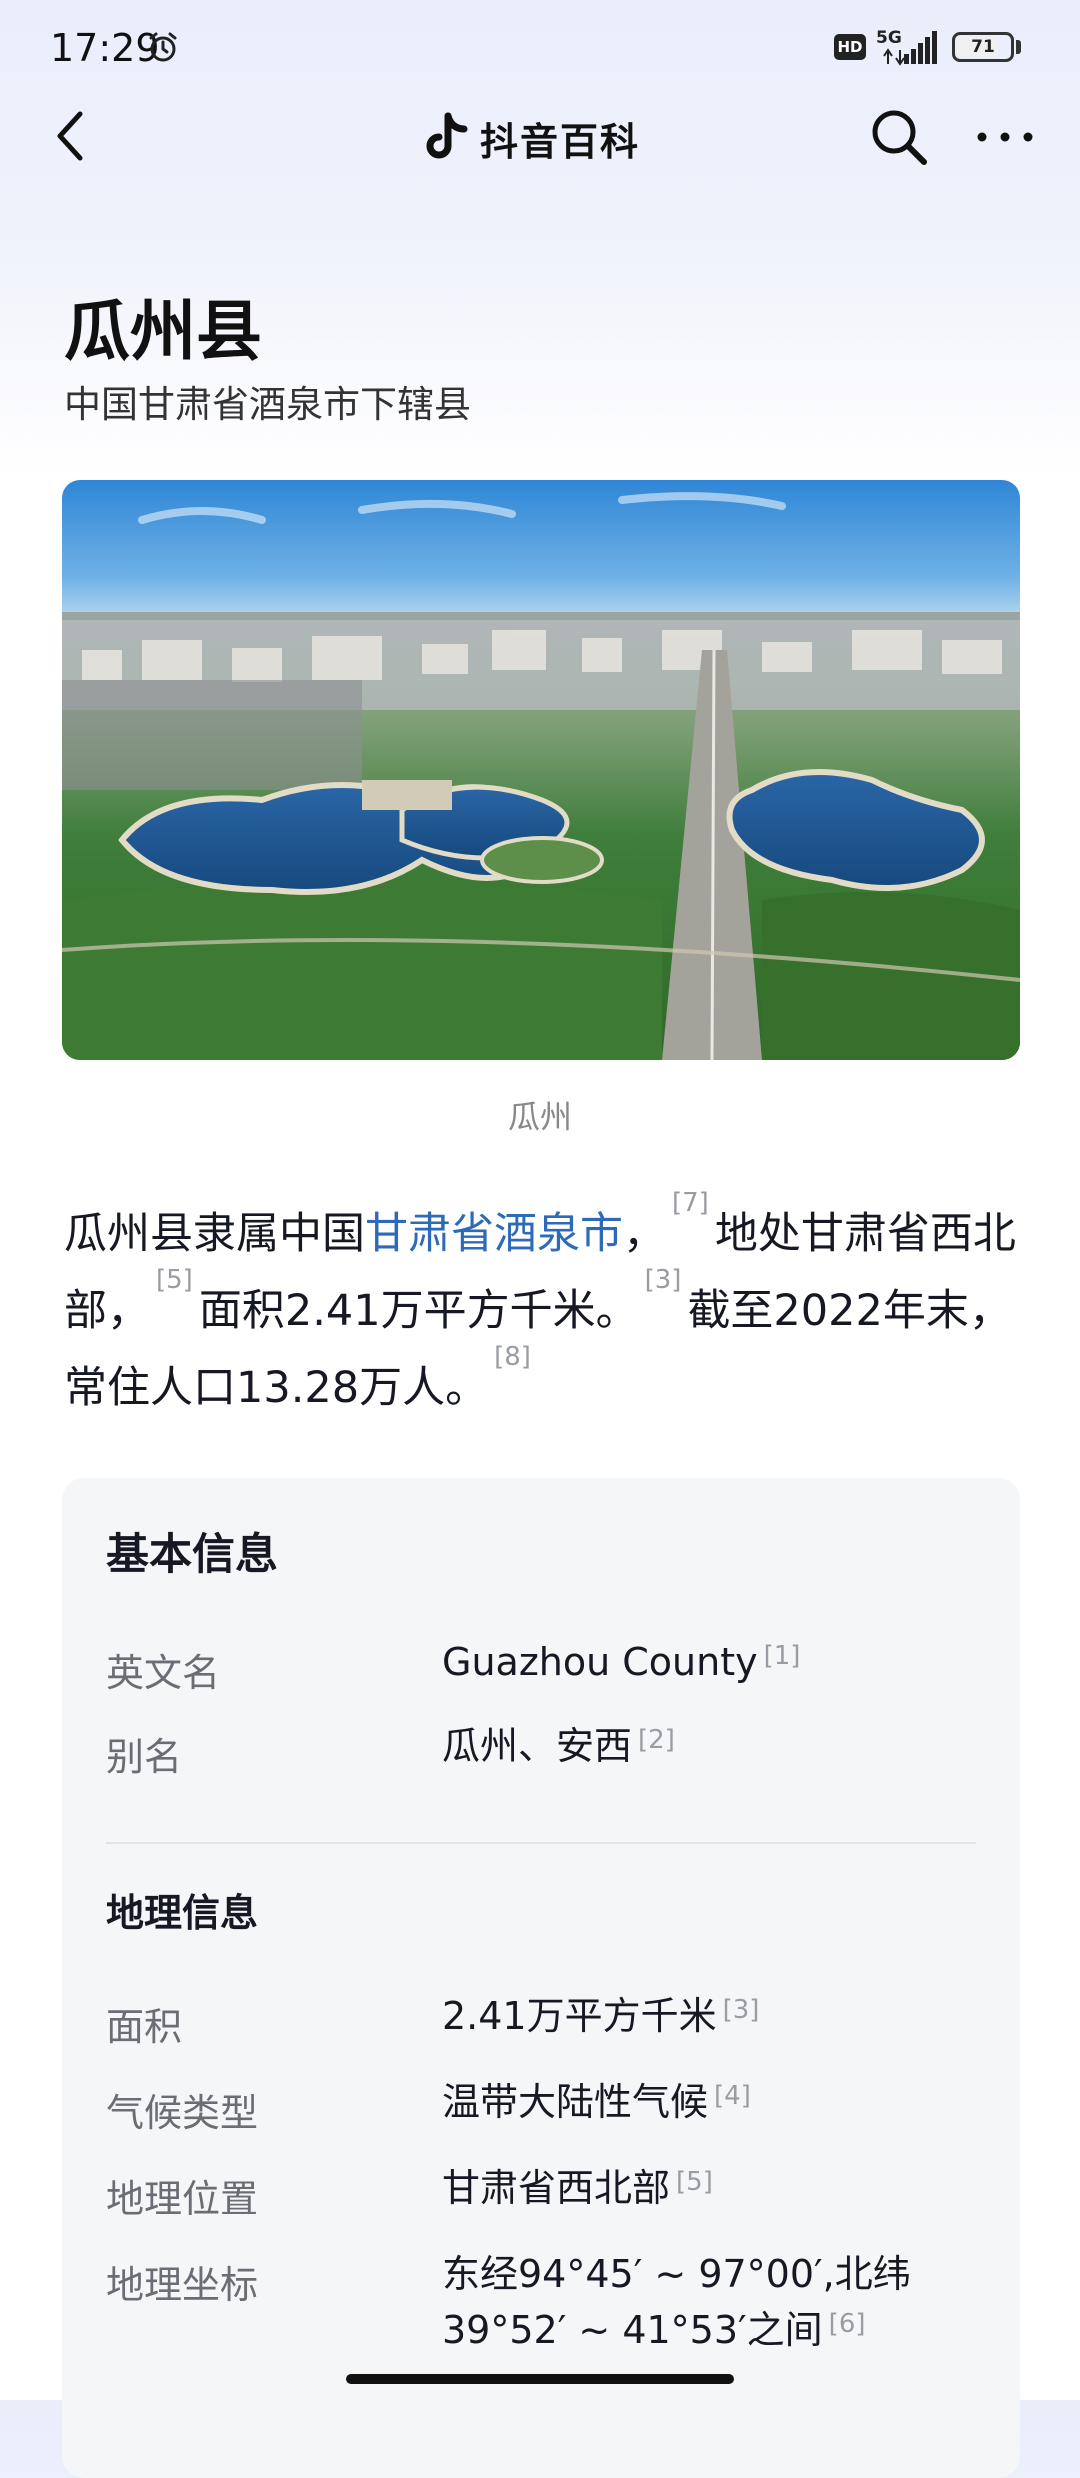 The height and width of the screenshot is (2478, 1080). Describe the element at coordinates (163, 47) in the screenshot. I see `alarm-icon` at that location.